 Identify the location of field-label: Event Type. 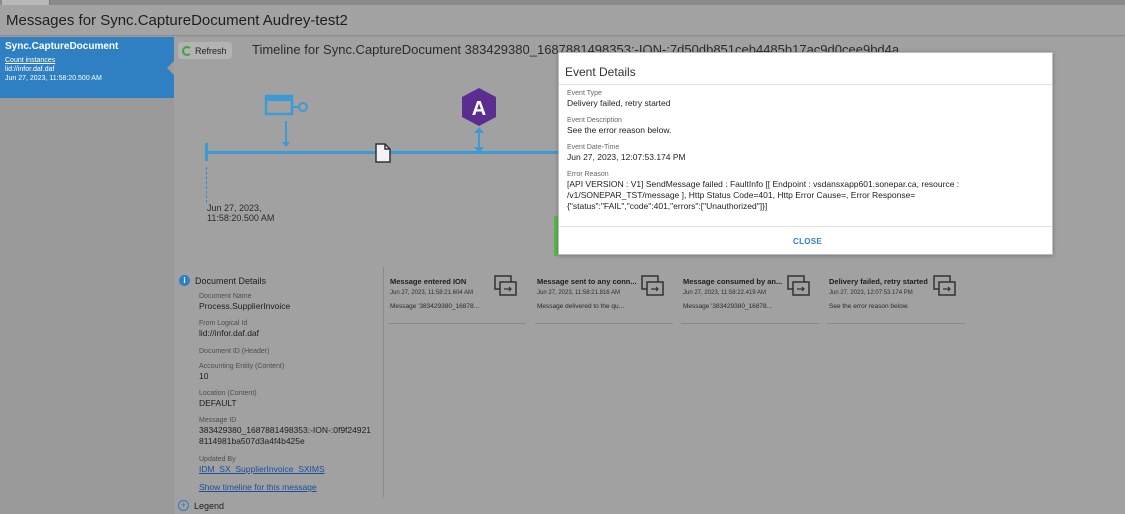
(584, 93).